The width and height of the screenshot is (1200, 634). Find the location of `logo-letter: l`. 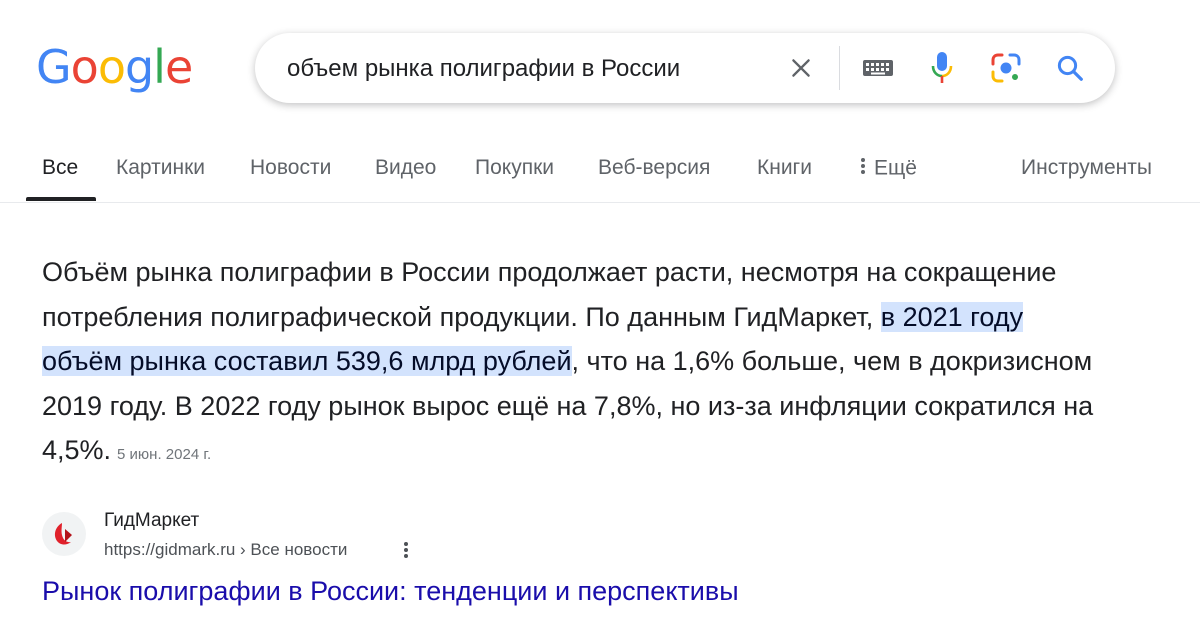

logo-letter: l is located at coordinates (159, 67).